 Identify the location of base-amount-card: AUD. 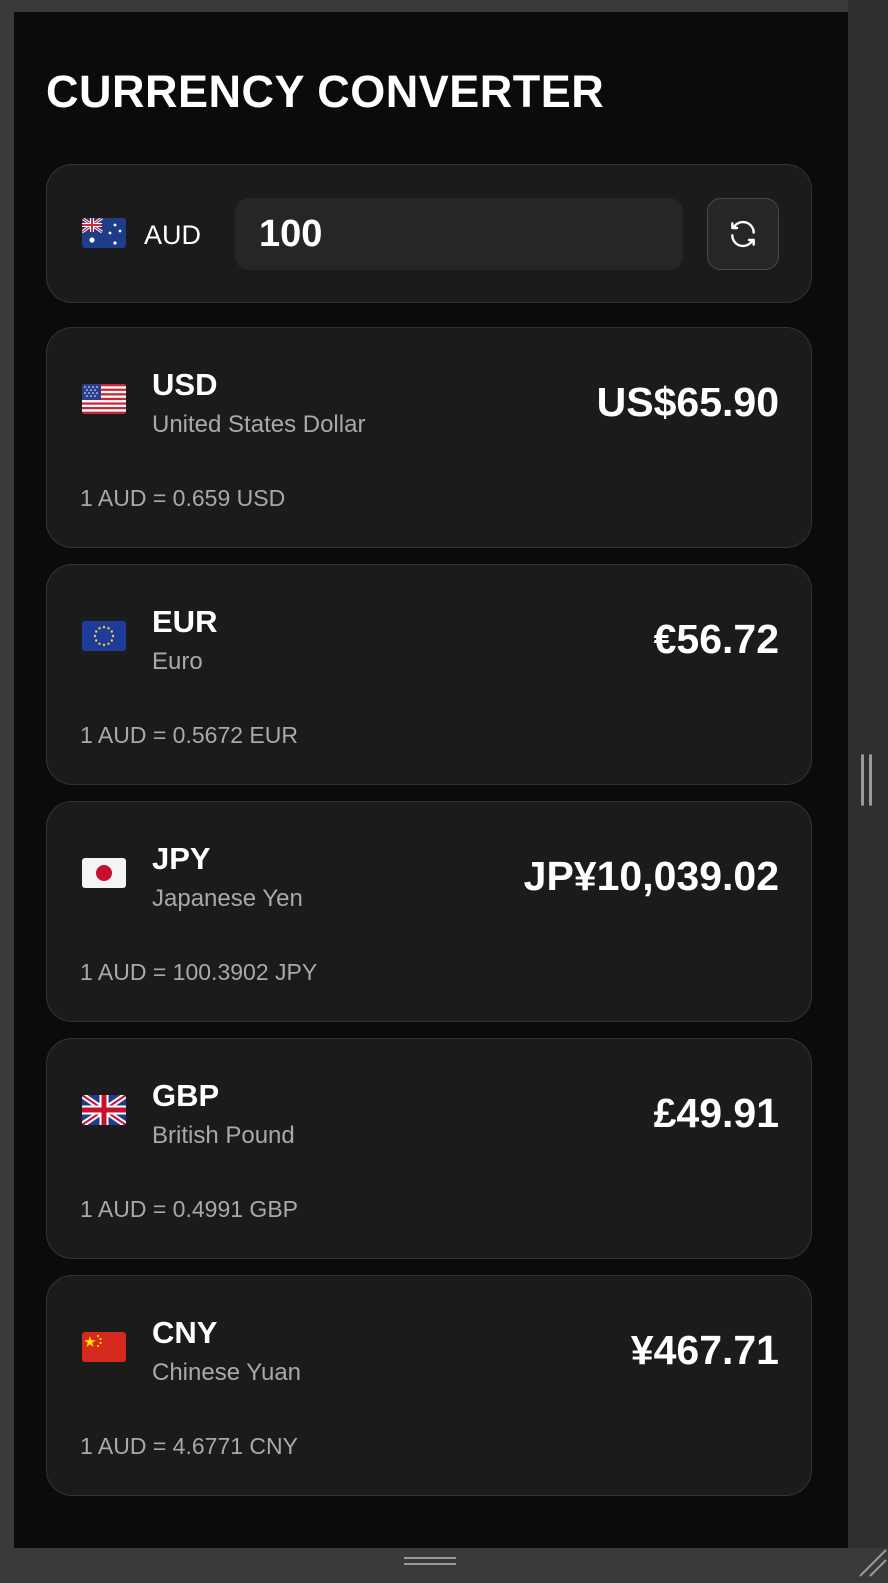
(429, 233).